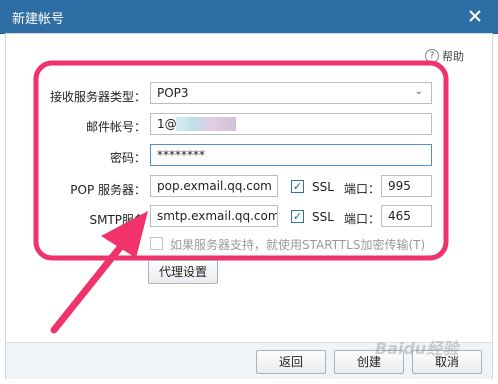 Image resolution: width=498 pixels, height=384 pixels. What do you see at coordinates (323, 187) in the screenshot?
I see `pop-ssl-label: SSL` at bounding box center [323, 187].